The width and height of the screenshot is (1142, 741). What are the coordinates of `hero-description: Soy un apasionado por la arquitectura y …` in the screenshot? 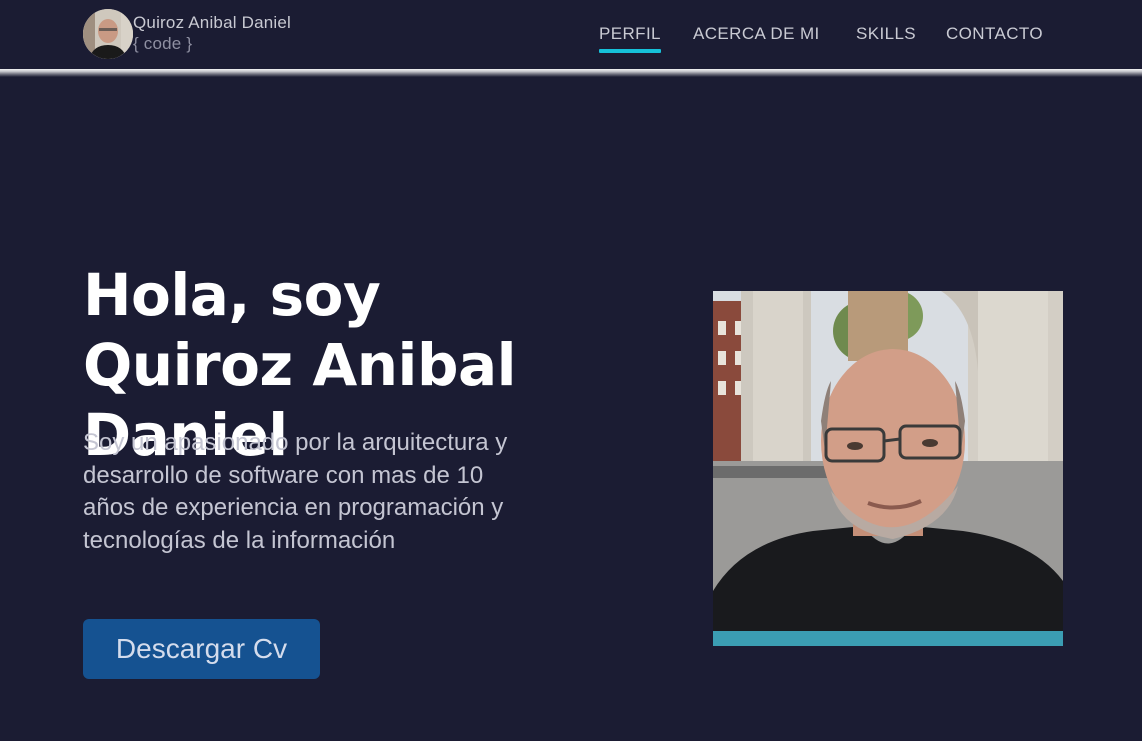 It's located at (295, 491).